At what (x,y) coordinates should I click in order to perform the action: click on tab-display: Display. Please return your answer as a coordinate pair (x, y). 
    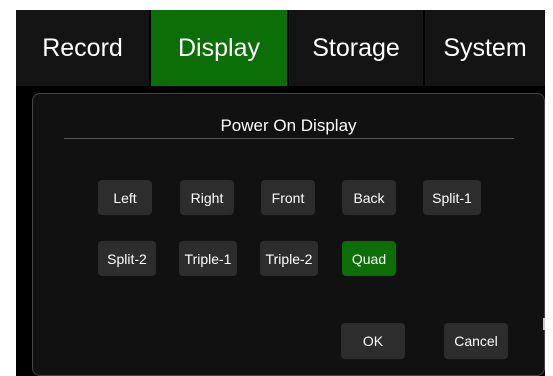
    Looking at the image, I should click on (220, 48).